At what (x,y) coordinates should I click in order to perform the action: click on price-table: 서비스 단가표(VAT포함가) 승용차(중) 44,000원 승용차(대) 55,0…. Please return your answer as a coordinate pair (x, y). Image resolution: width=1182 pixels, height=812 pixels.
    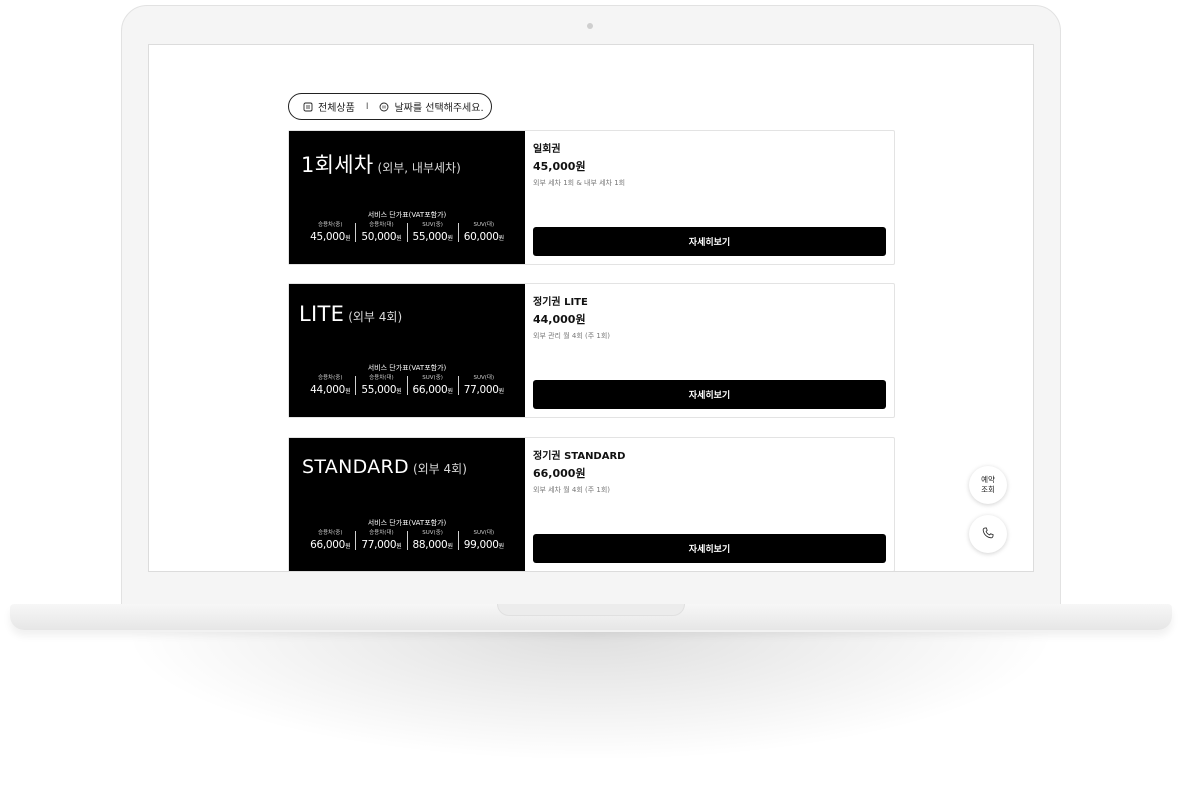
    Looking at the image, I should click on (407, 379).